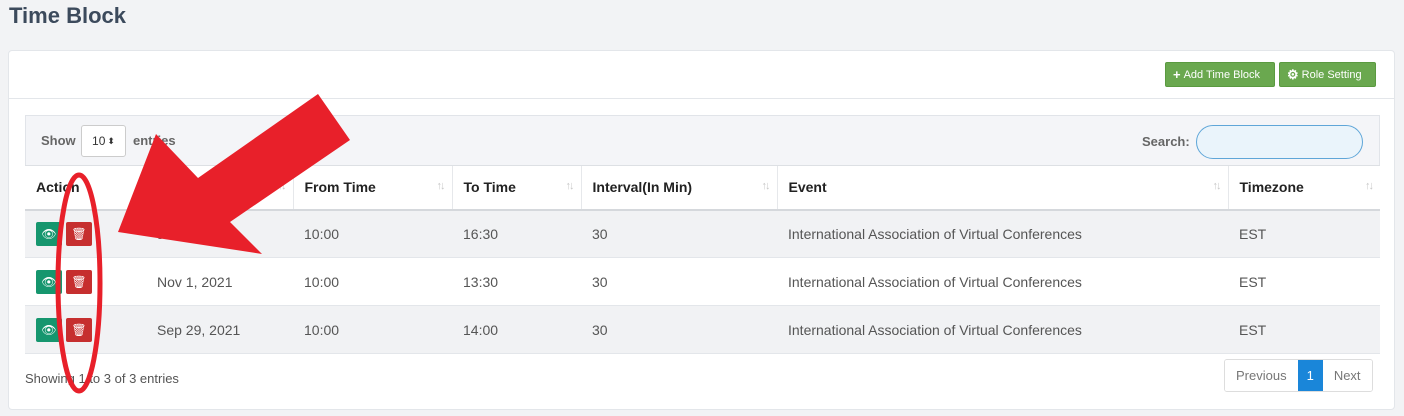  What do you see at coordinates (219, 188) in the screenshot?
I see `column-date: ↑↓` at bounding box center [219, 188].